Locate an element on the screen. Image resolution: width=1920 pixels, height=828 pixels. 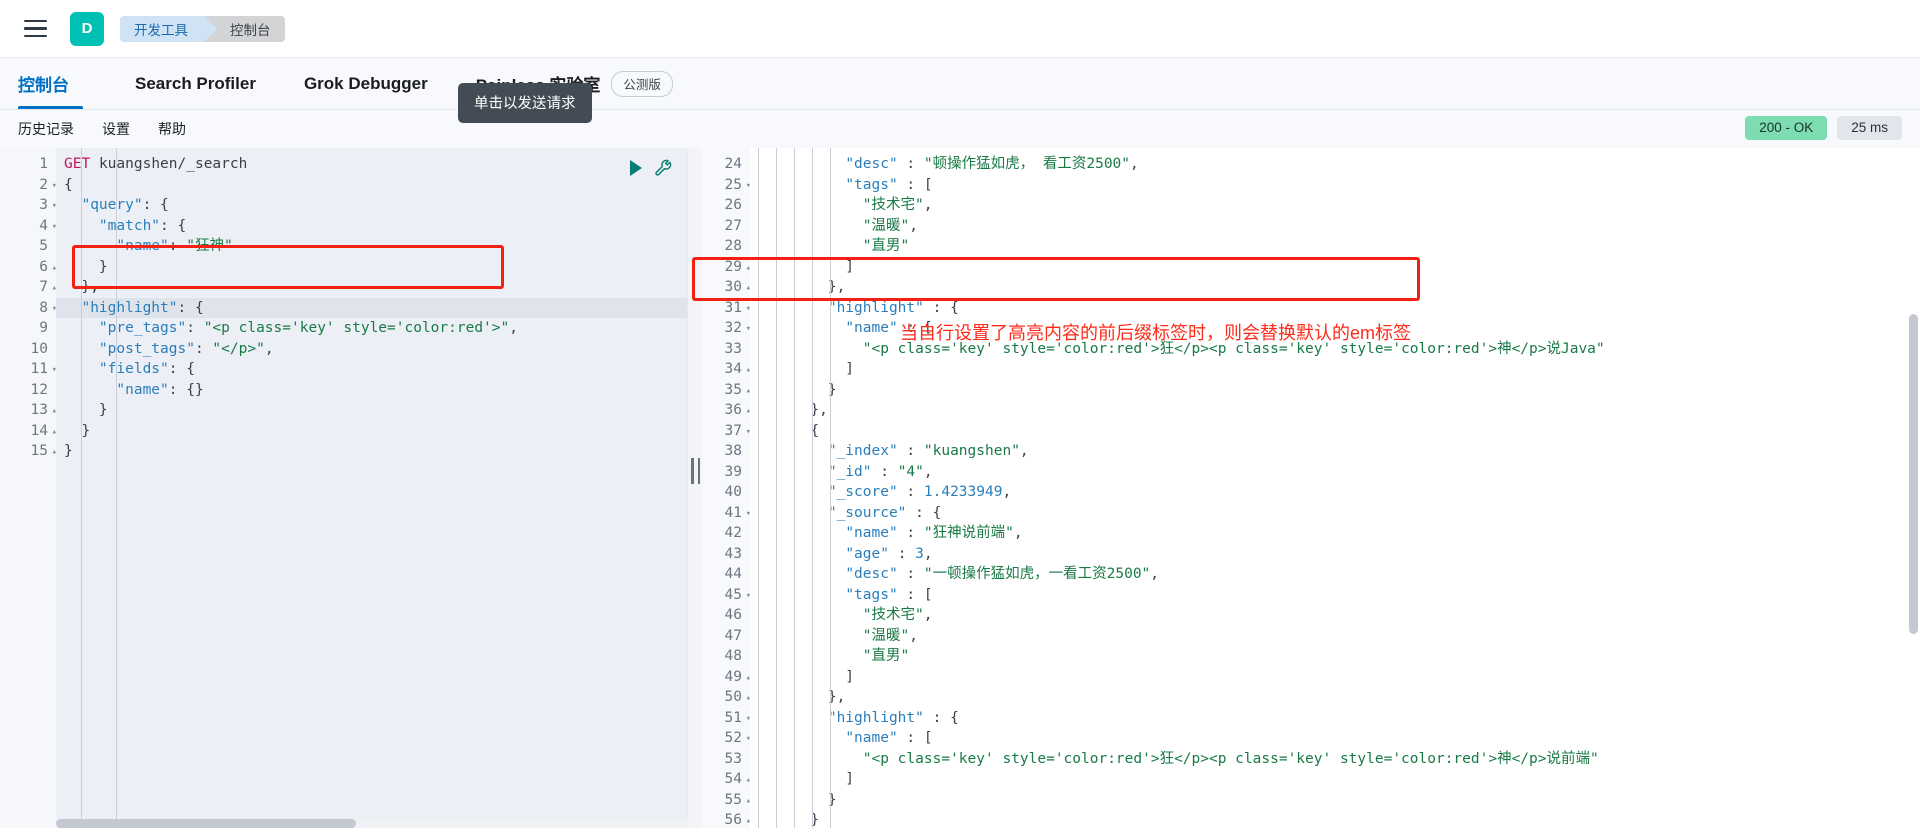
splitter-grip is located at coordinates (695, 471).